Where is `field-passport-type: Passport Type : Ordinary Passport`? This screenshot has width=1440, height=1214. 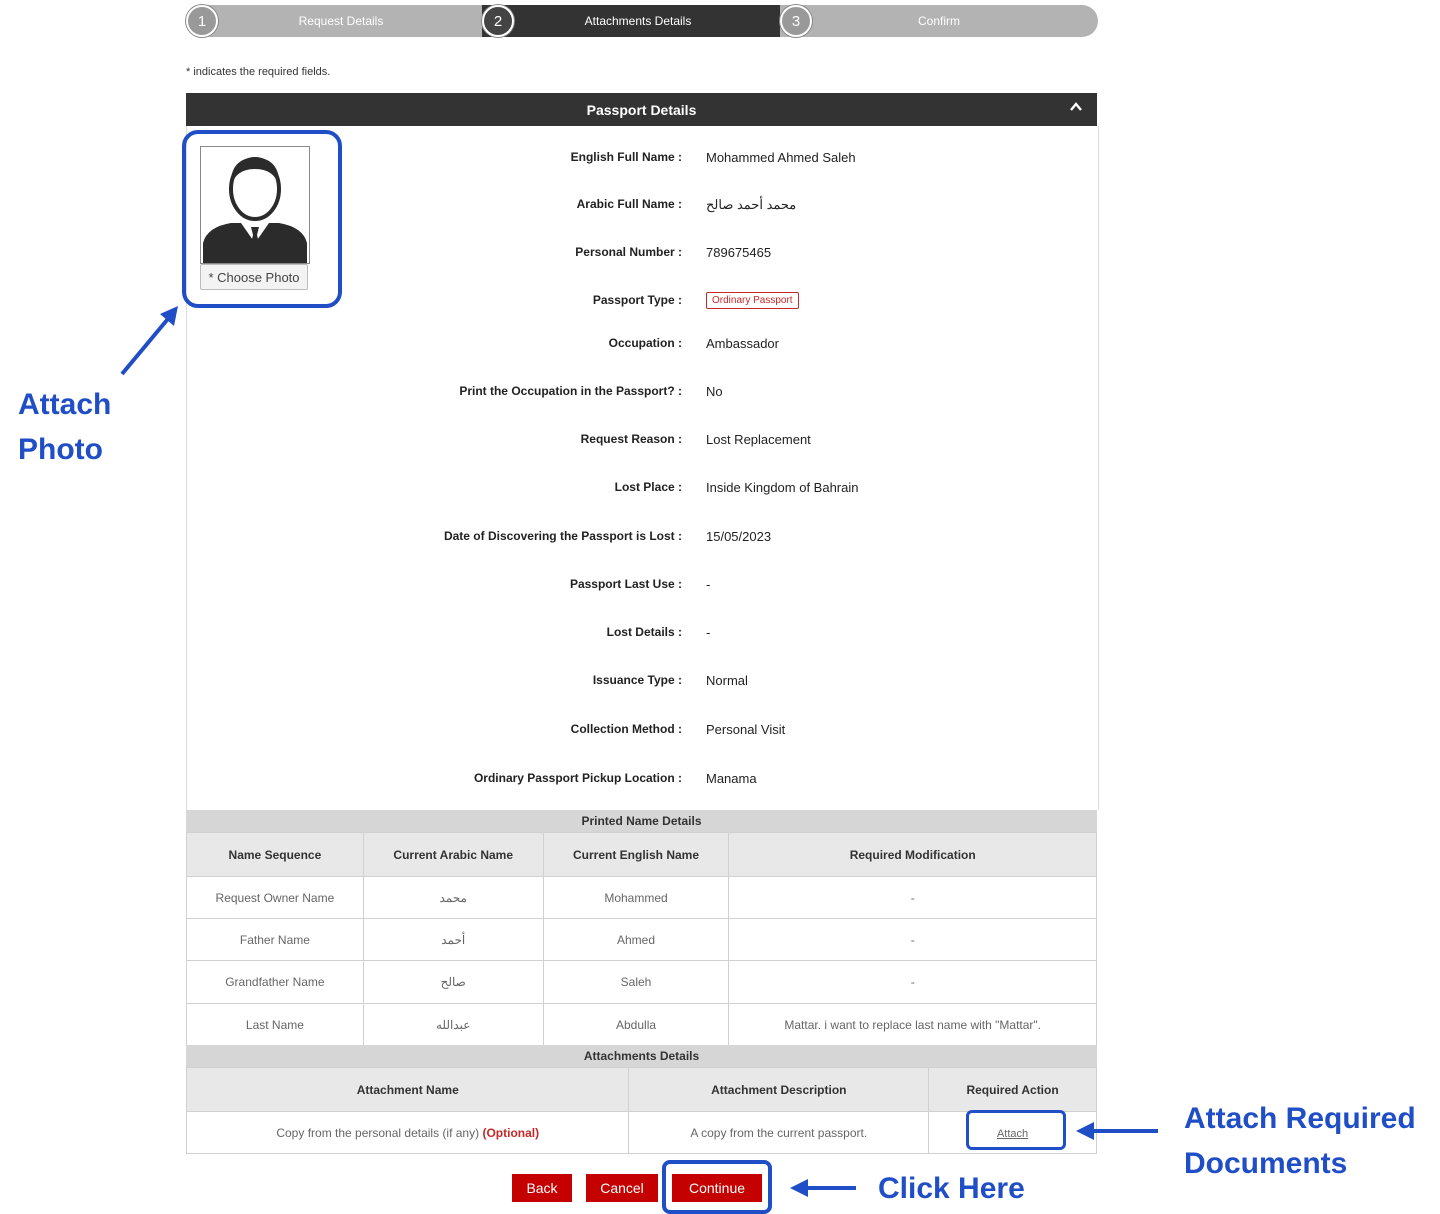 field-passport-type: Passport Type : Ordinary Passport is located at coordinates (641, 301).